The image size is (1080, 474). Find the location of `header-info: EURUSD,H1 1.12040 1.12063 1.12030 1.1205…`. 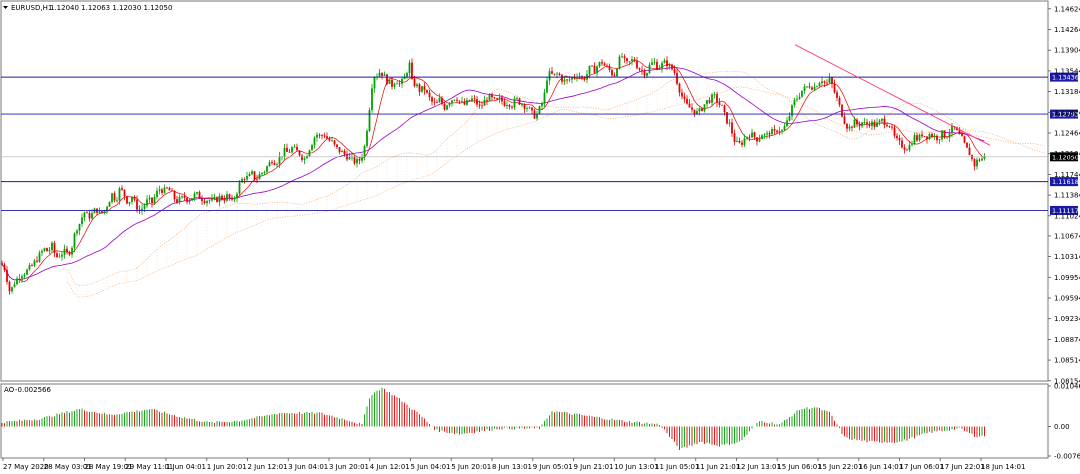

header-info: EURUSD,H1 1.12040 1.12063 1.12030 1.1205… is located at coordinates (87, 8).